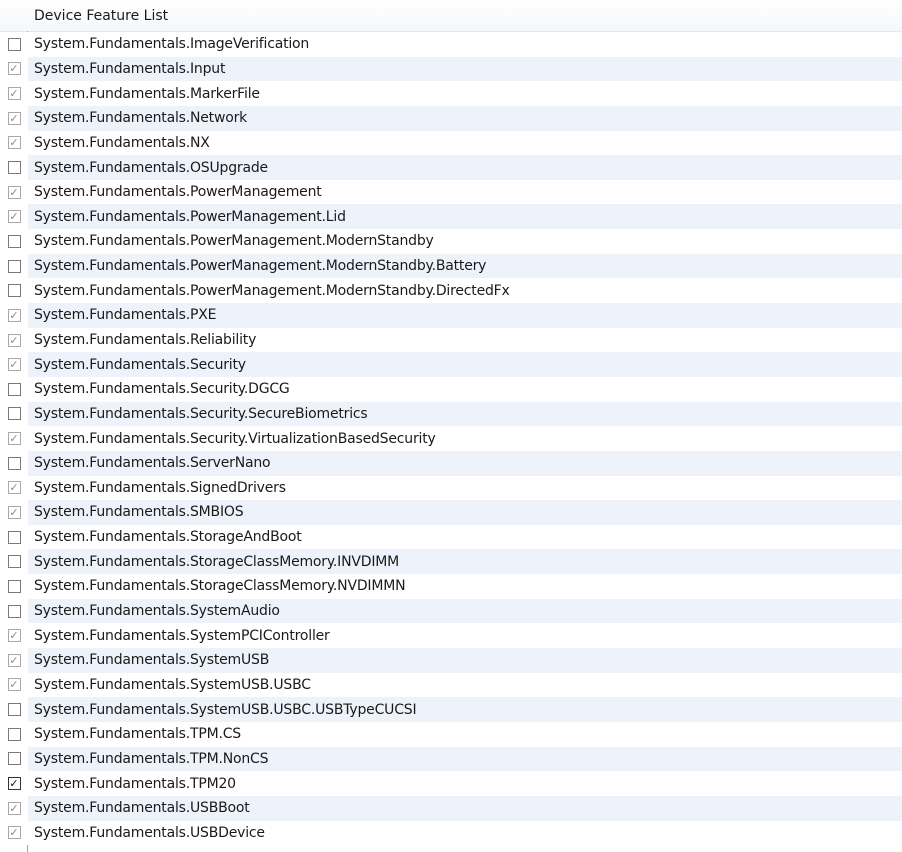  Describe the element at coordinates (172, 684) in the screenshot. I see `feature-label: System.Fundamentals.SystemUSB.USBC` at that location.